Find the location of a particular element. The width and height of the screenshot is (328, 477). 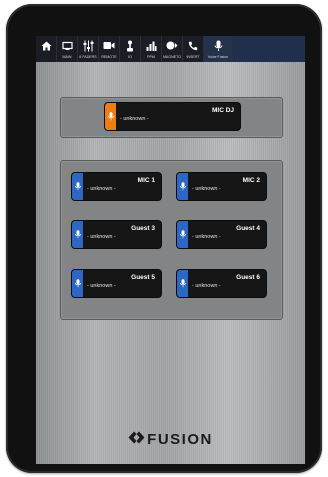

fusion-logo-icon is located at coordinates (137, 439).